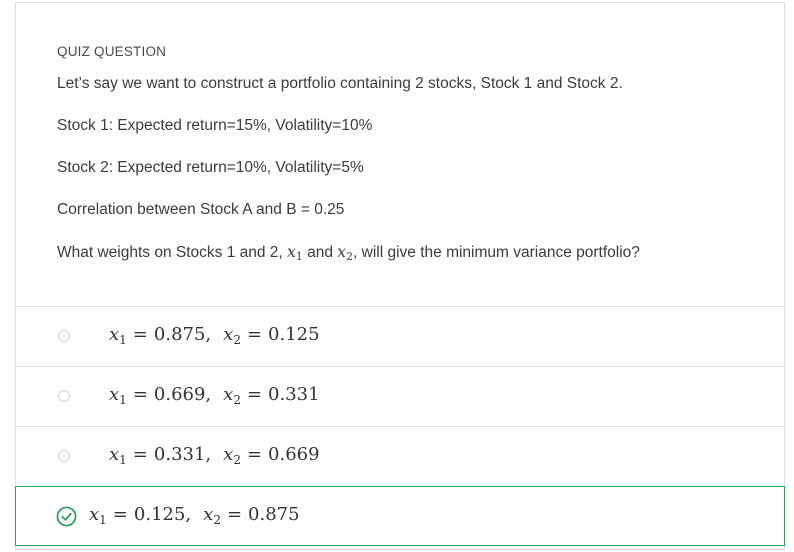 The height and width of the screenshot is (552, 794). I want to click on option-1-formula: x1 = 0.875, x2 = 0.125, so click(214, 335).